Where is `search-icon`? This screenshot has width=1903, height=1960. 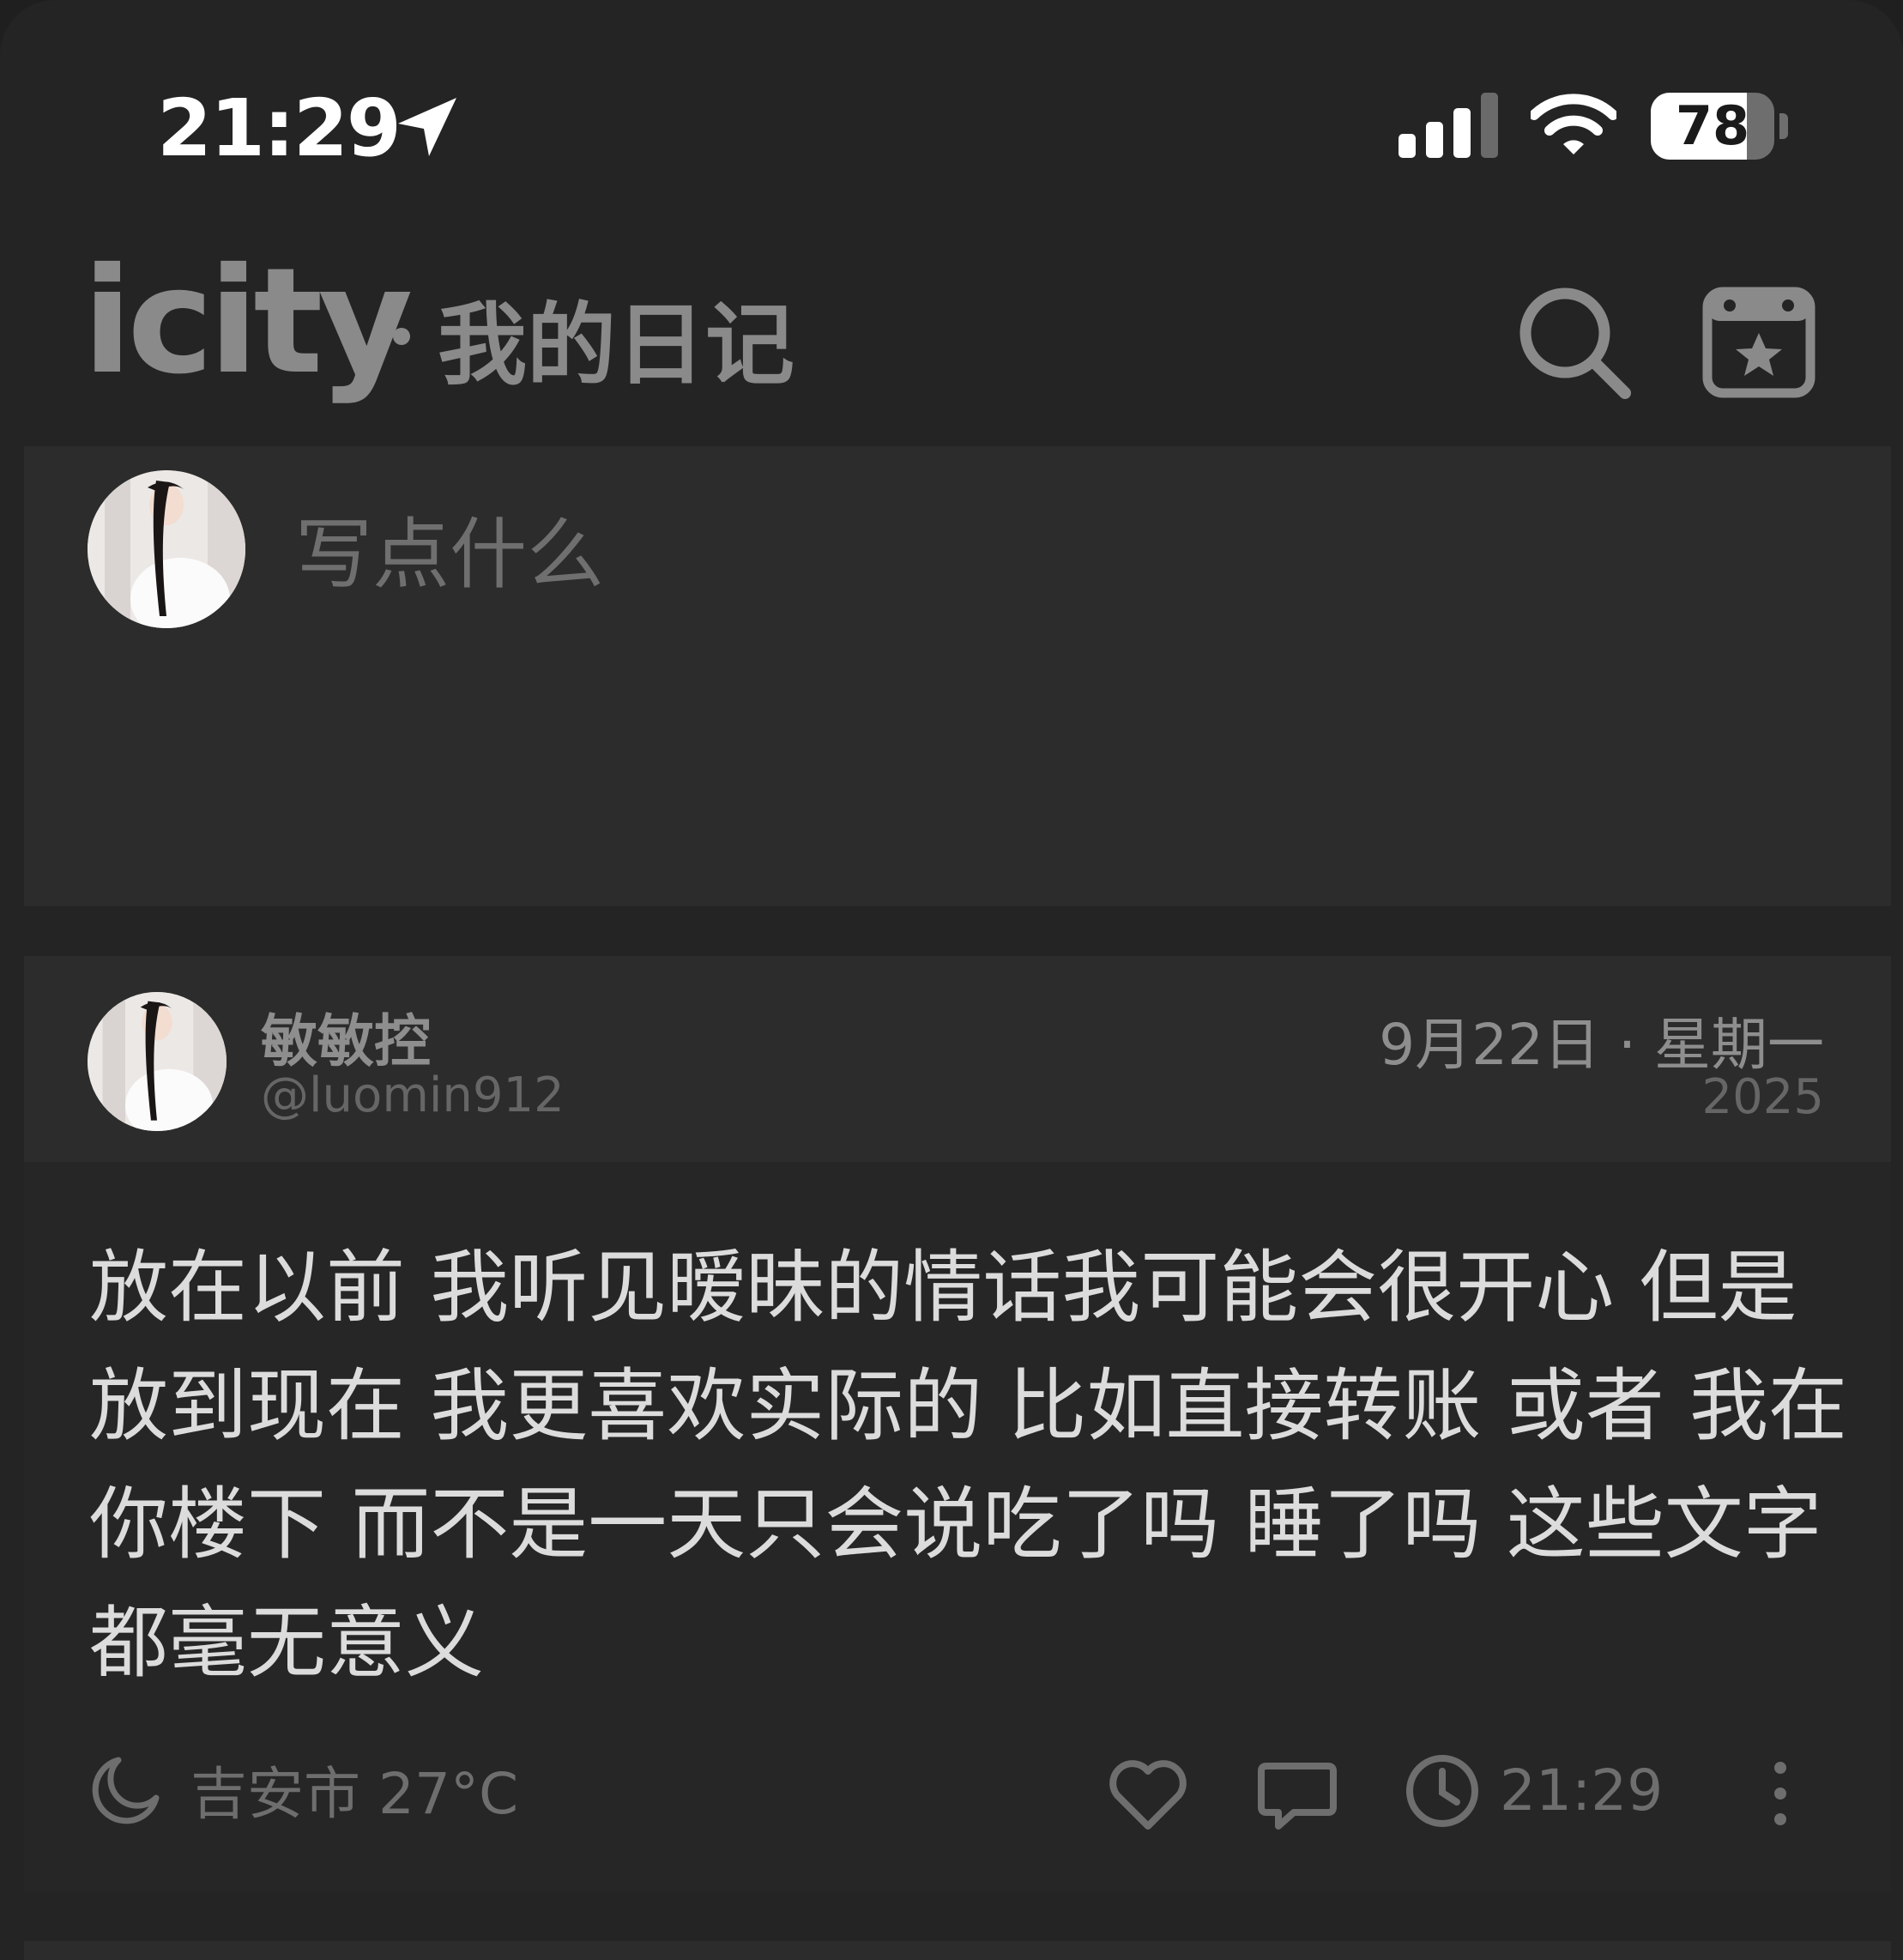 search-icon is located at coordinates (1572, 340).